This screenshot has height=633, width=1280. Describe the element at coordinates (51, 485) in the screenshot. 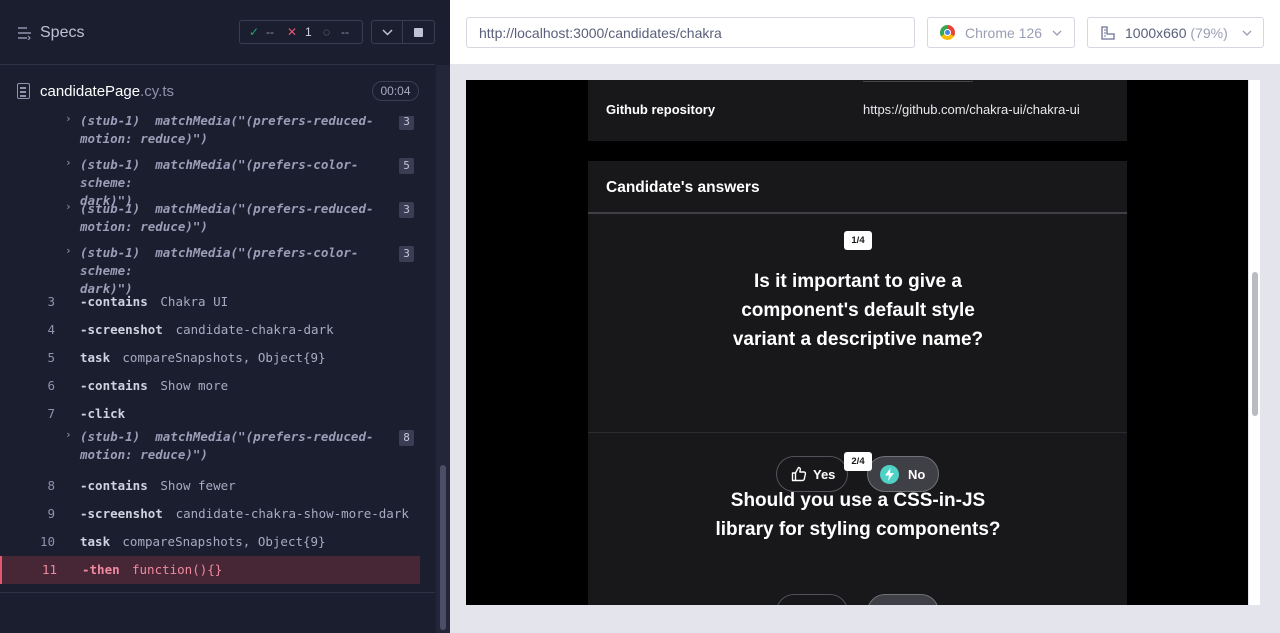

I see `command-number: 8` at that location.